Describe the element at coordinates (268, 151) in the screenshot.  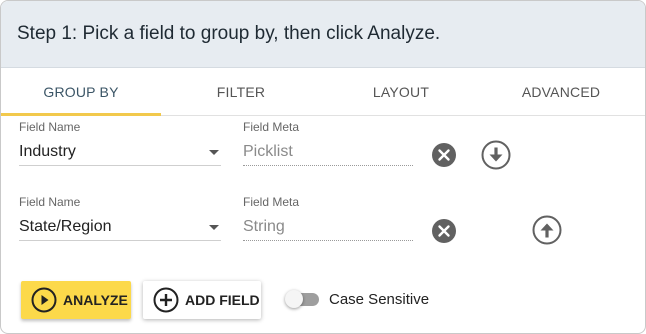
I see `field-meta-value: Picklist` at that location.